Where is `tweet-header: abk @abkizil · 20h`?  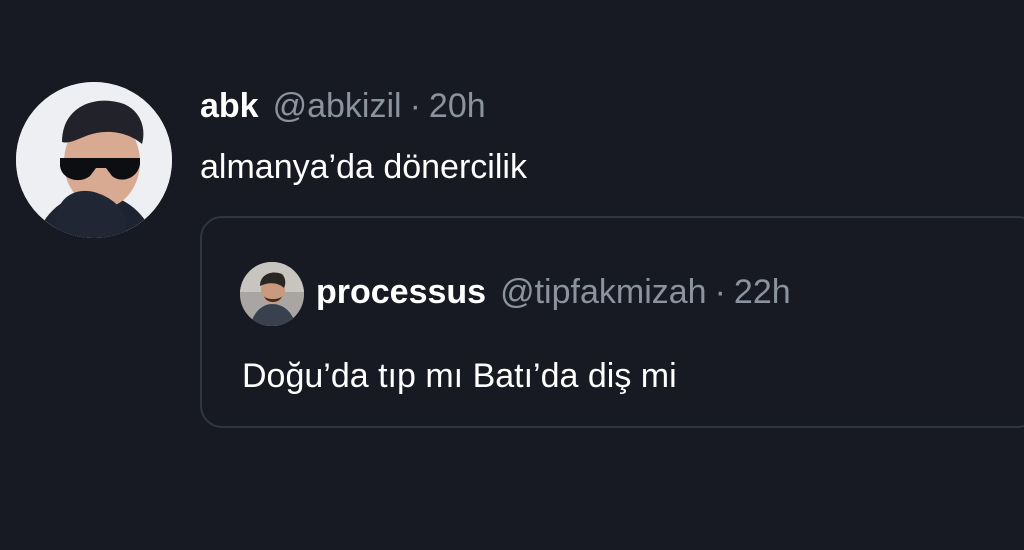
tweet-header: abk @abkizil · 20h is located at coordinates (343, 106).